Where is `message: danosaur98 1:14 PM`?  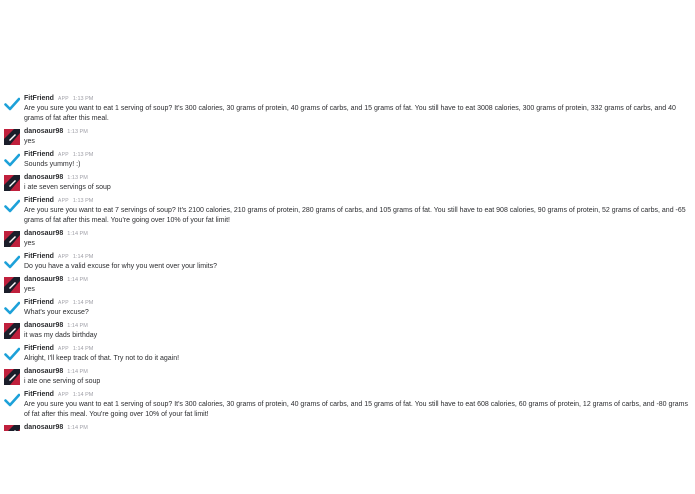 message: danosaur98 1:14 PM is located at coordinates (347, 428).